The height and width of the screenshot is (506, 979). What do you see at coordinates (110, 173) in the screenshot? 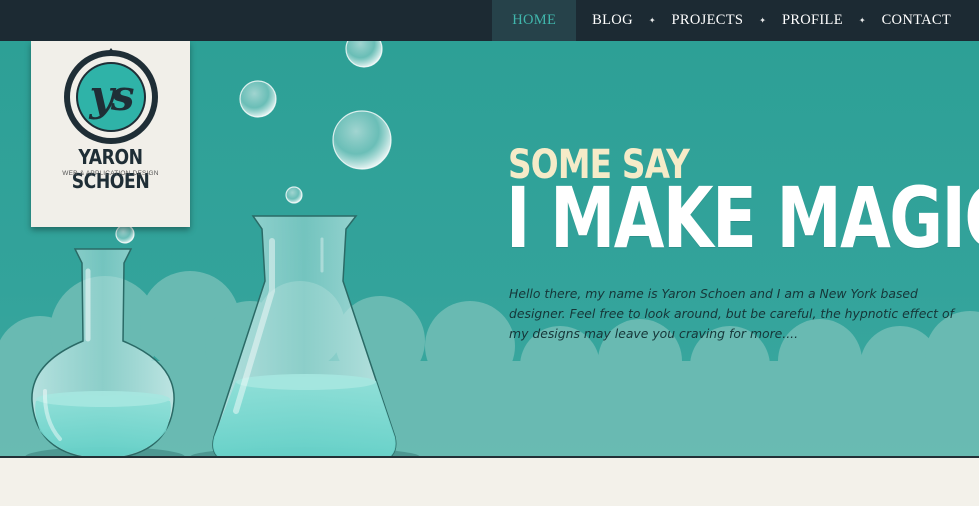
I see `logo-tagline: WEB & APPLICATION DESIGN` at bounding box center [110, 173].